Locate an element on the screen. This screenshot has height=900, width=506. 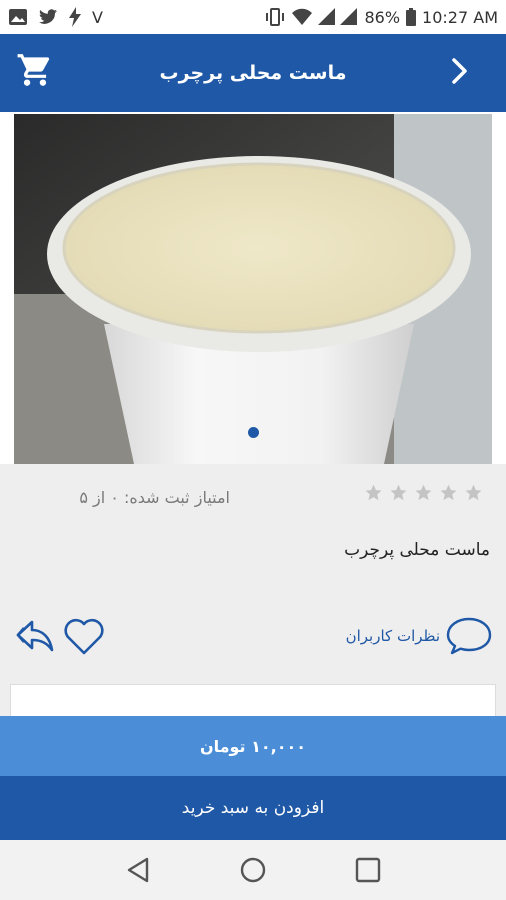
price-label: ۱۰,۰۰۰ تومان is located at coordinates (253, 746).